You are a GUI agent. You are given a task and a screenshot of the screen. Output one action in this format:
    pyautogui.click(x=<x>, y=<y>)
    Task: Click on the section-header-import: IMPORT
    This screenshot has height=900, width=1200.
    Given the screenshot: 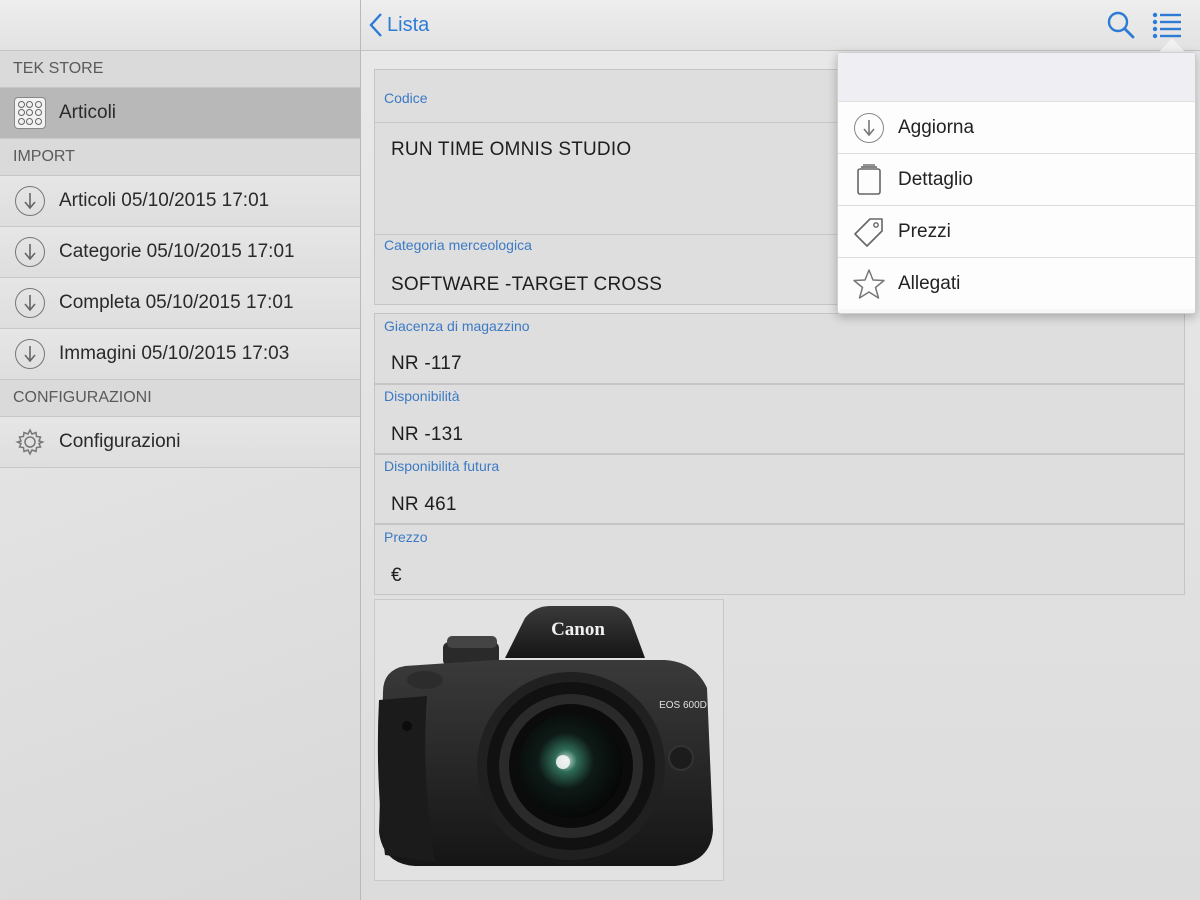 What is the action you would take?
    pyautogui.click(x=180, y=157)
    